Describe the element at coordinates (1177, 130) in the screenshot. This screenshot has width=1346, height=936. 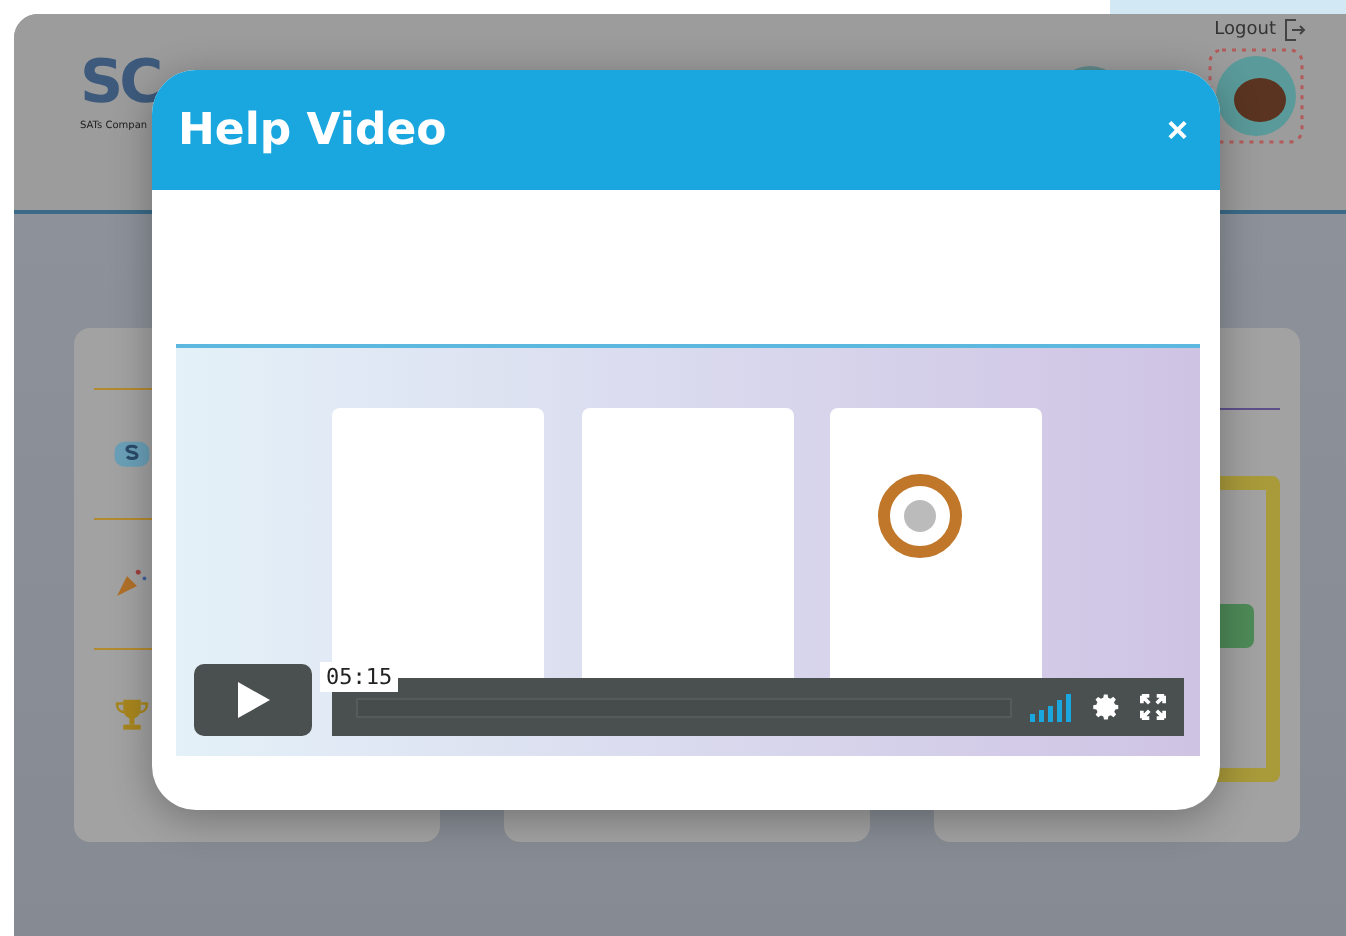
I see `close-button: ×` at that location.